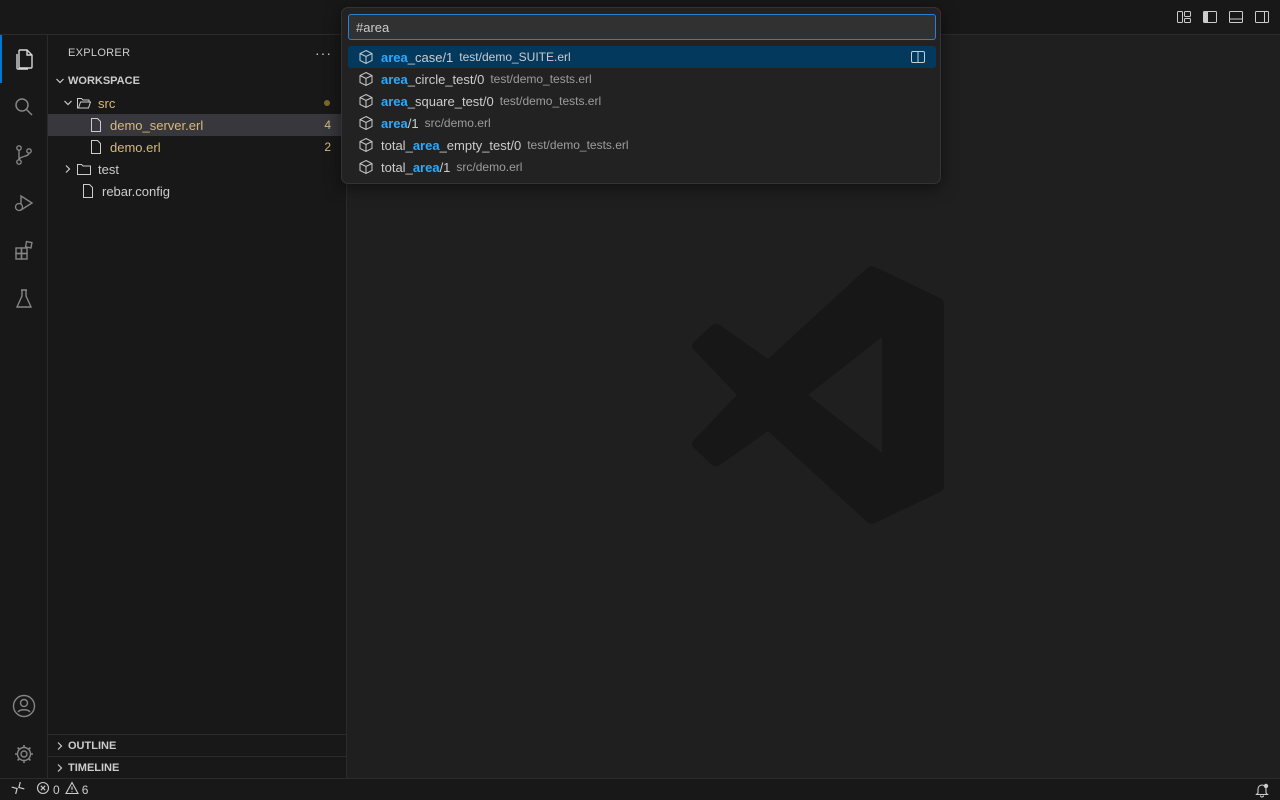  Describe the element at coordinates (1210, 17) in the screenshot. I see `toggle-primary-sidebar-icon` at that location.